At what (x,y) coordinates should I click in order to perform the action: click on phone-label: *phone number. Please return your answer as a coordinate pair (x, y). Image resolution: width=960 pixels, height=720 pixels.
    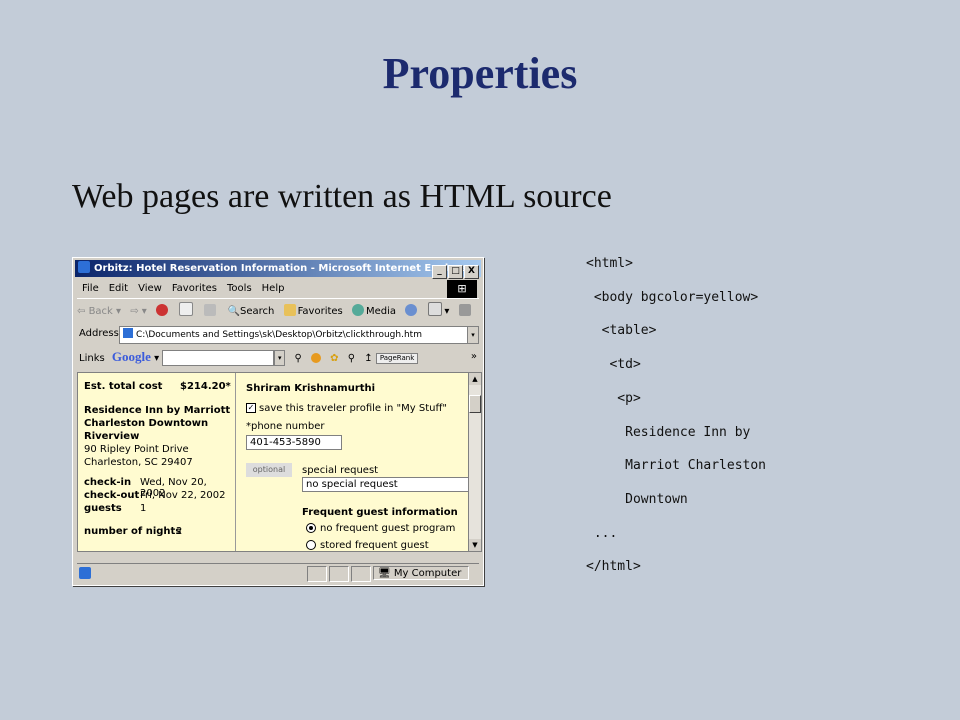
    Looking at the image, I should click on (285, 426).